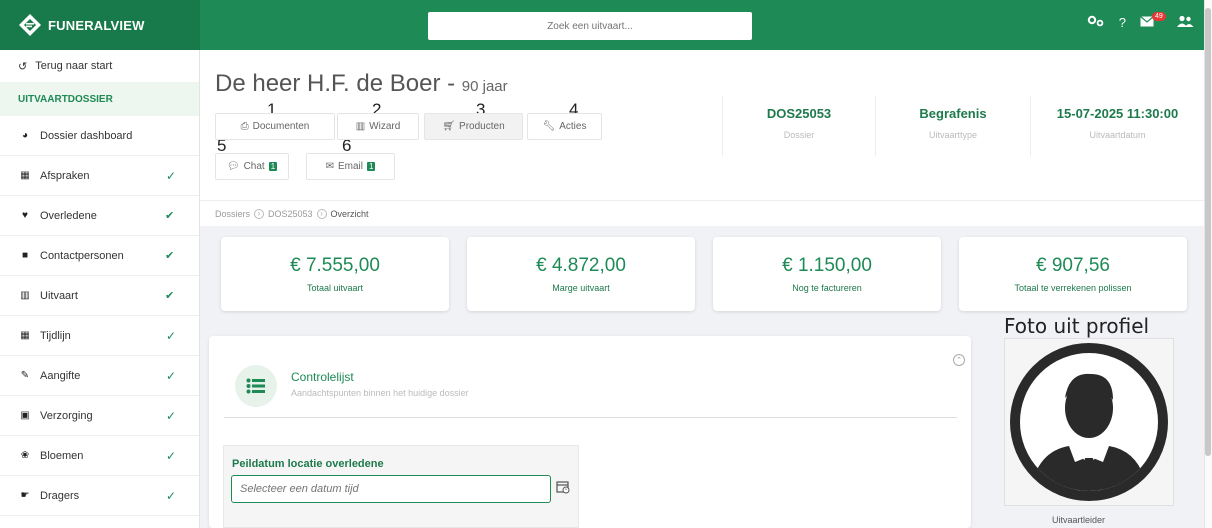 Image resolution: width=1212 pixels, height=528 pixels. What do you see at coordinates (25, 295) in the screenshot?
I see `building-icon: ▥` at bounding box center [25, 295].